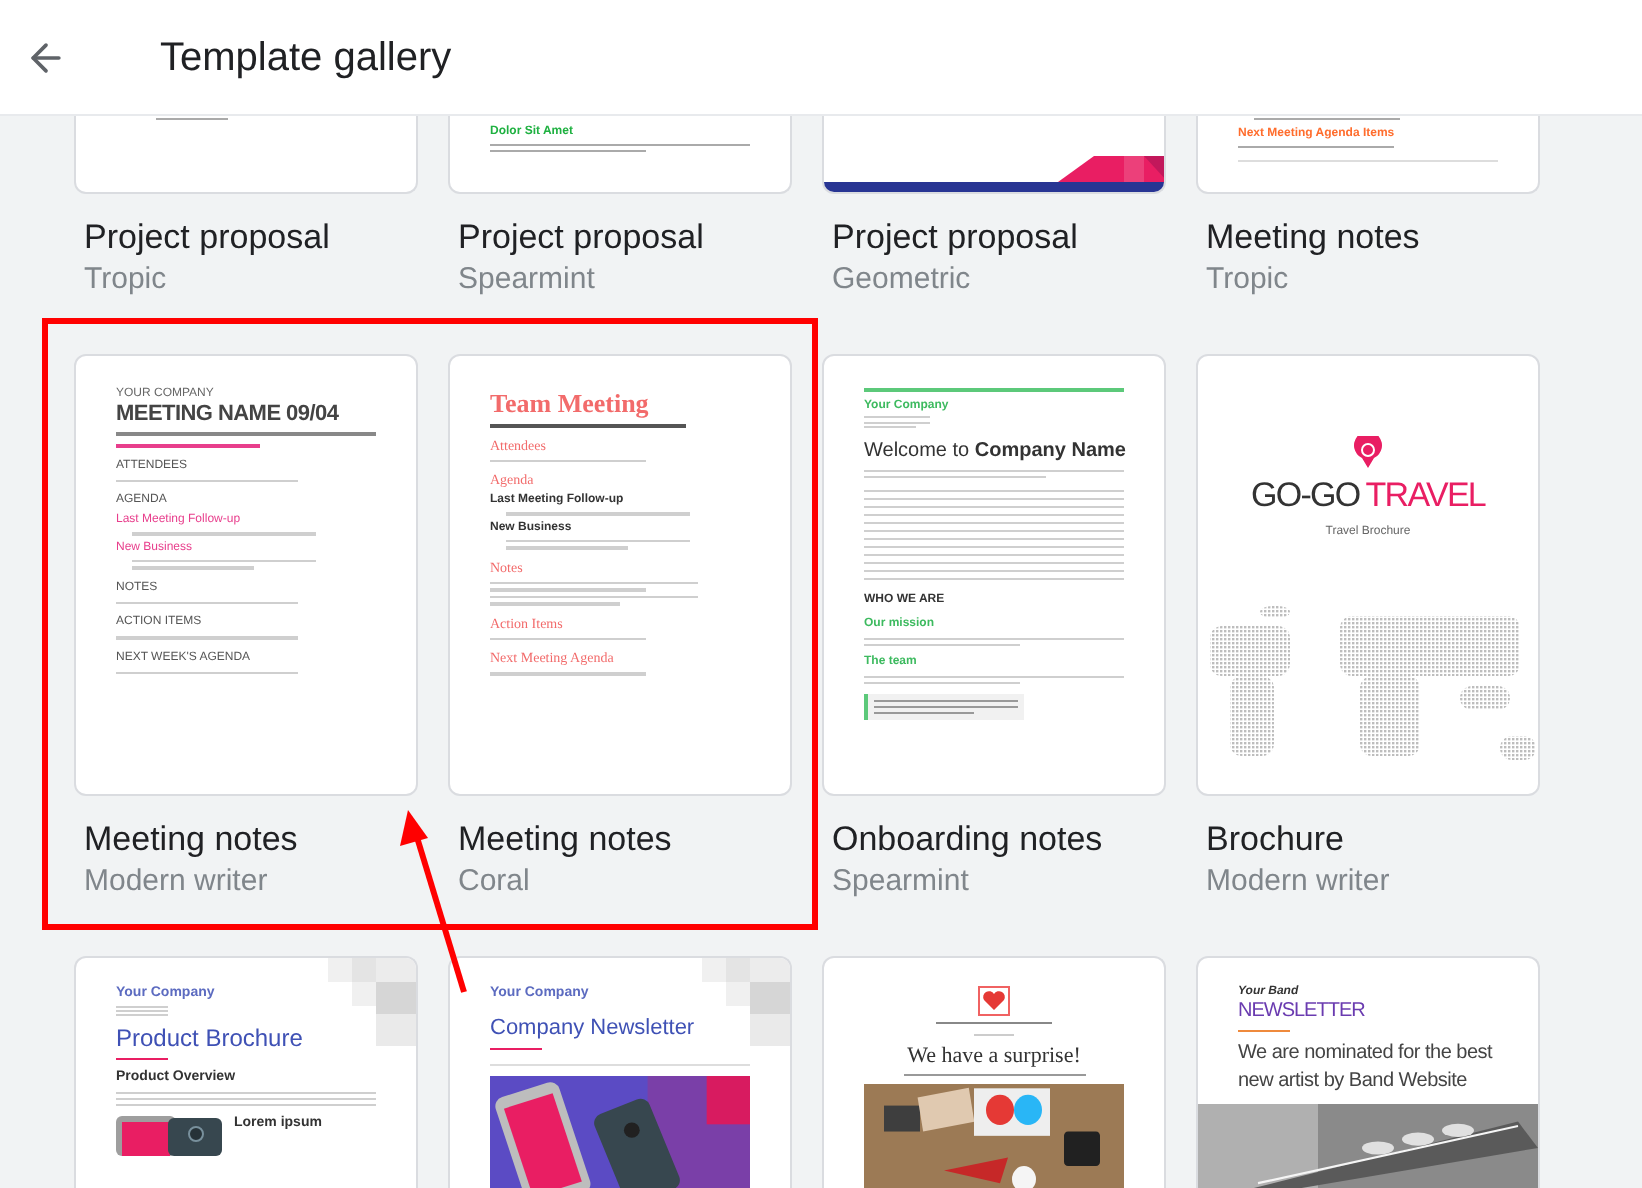 This screenshot has width=1642, height=1188. I want to click on brand-name: GO-GO, so click(1305, 496).